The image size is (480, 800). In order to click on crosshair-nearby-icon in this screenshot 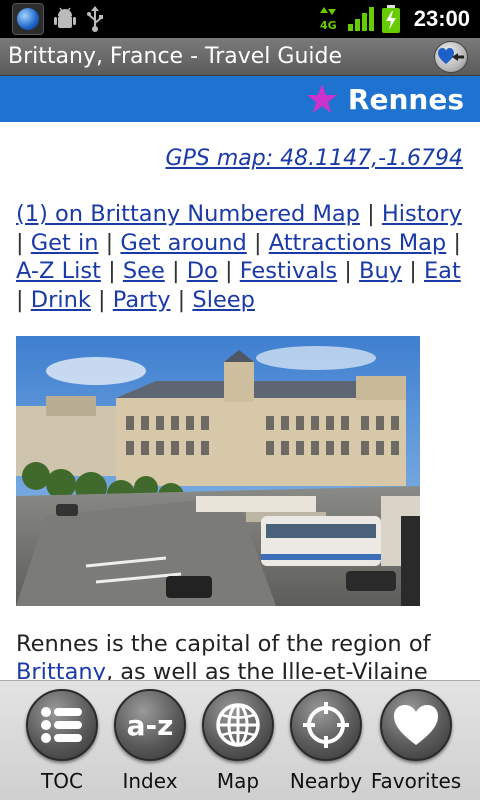, I will do `click(326, 725)`.